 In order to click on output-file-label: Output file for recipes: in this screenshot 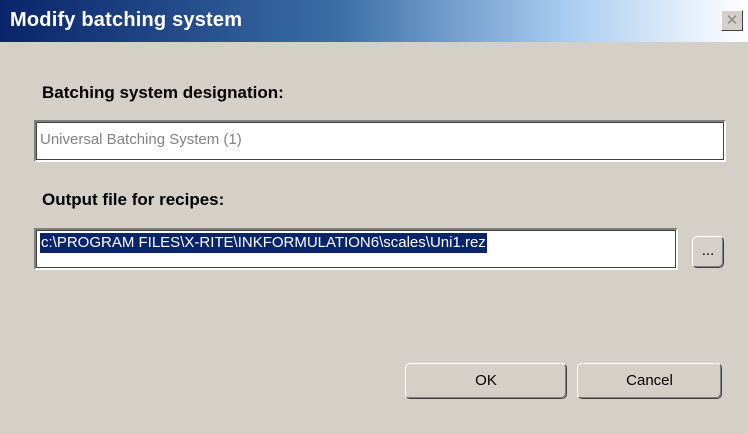, I will do `click(133, 199)`.